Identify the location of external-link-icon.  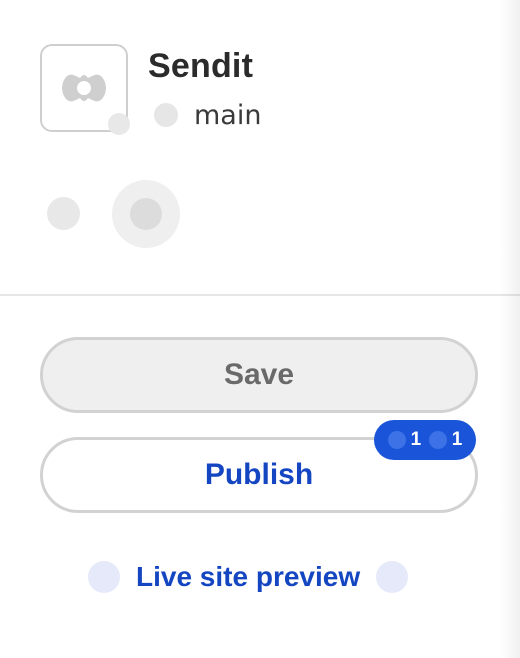
(392, 577).